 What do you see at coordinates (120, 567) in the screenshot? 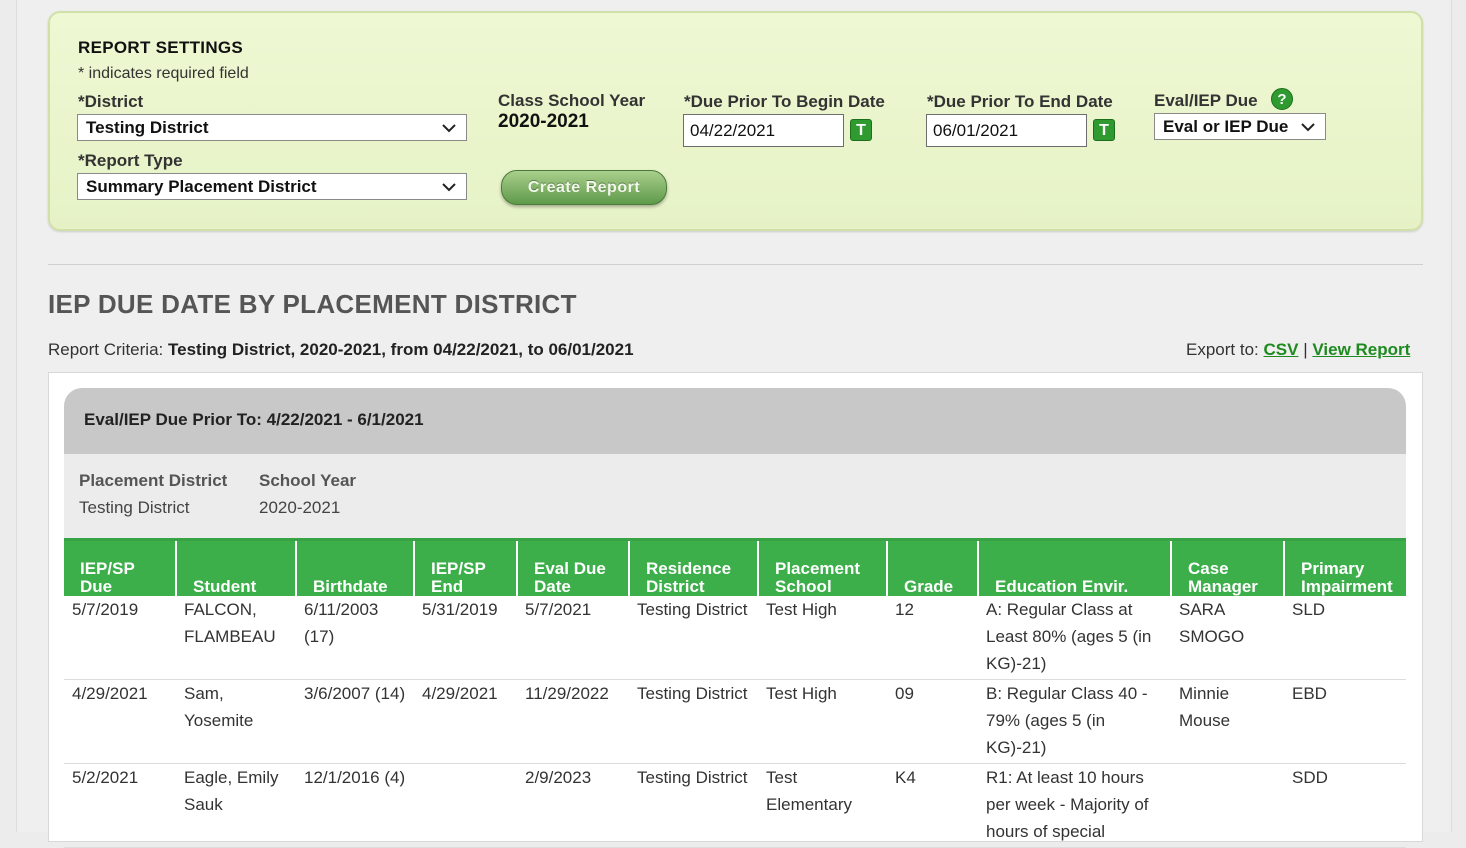
I see `col-iep-sp-due: IEP/SP Due` at bounding box center [120, 567].